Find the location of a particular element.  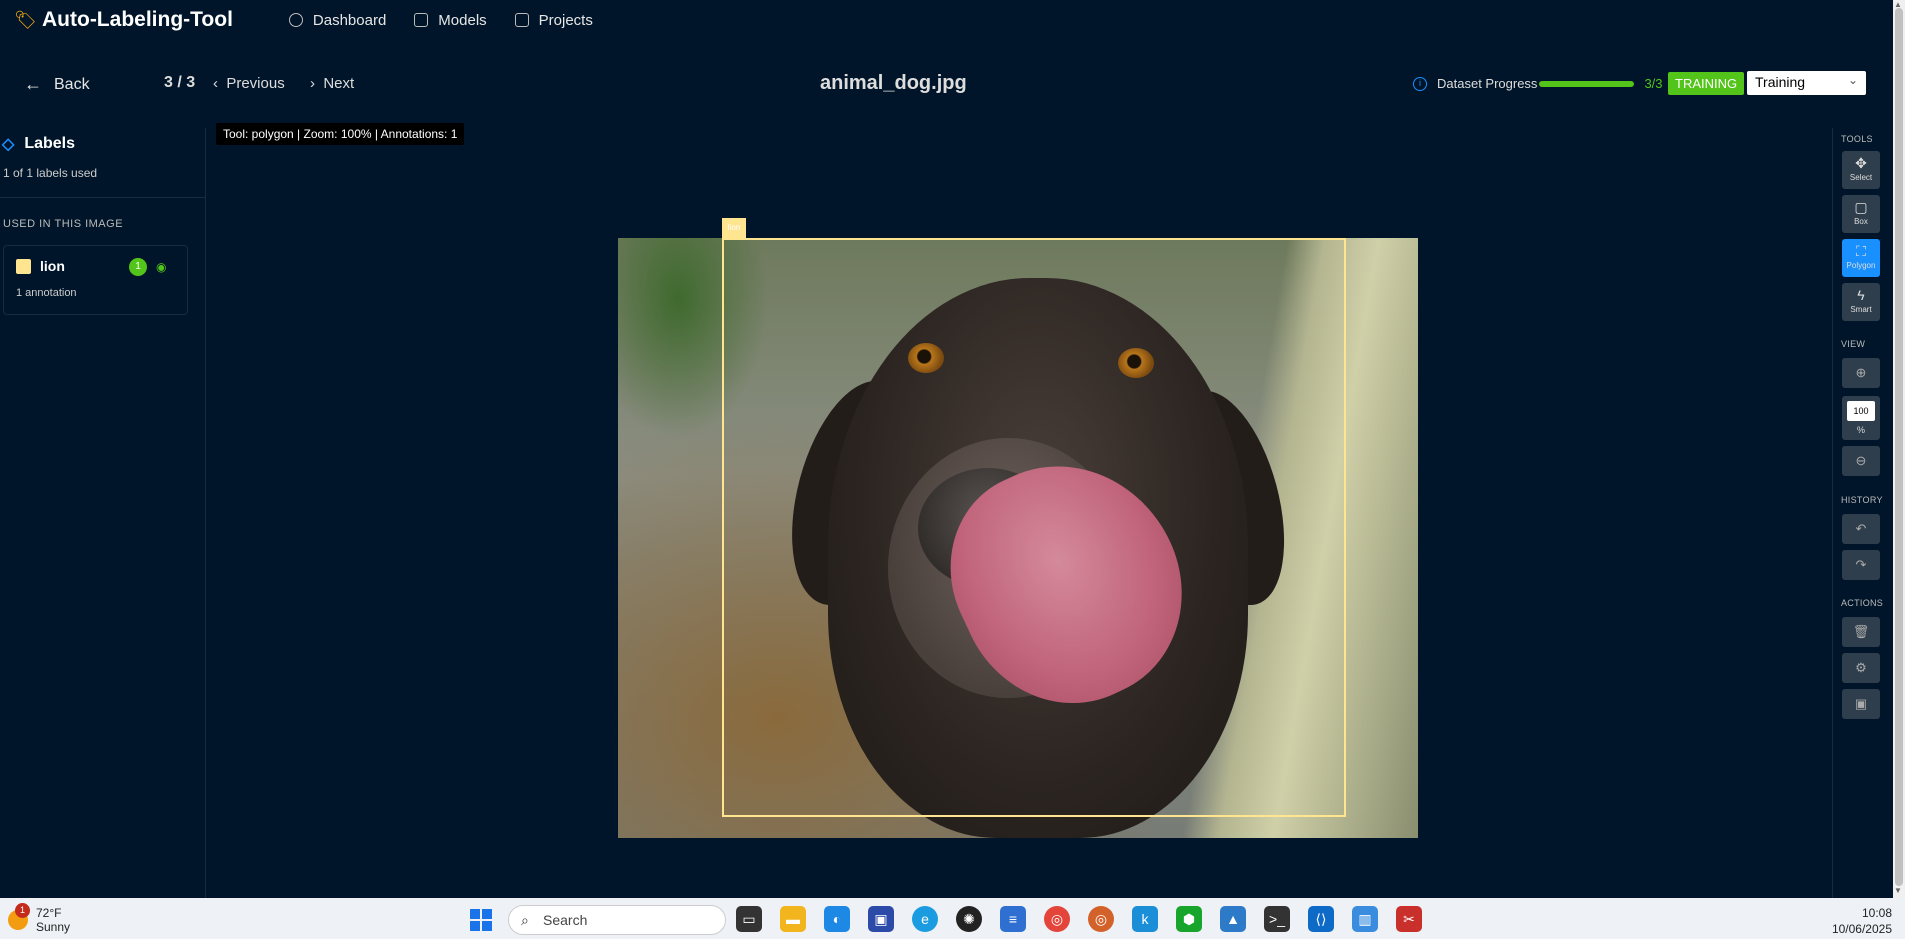

nav-dashboard-label: Dashboard is located at coordinates (349, 20).